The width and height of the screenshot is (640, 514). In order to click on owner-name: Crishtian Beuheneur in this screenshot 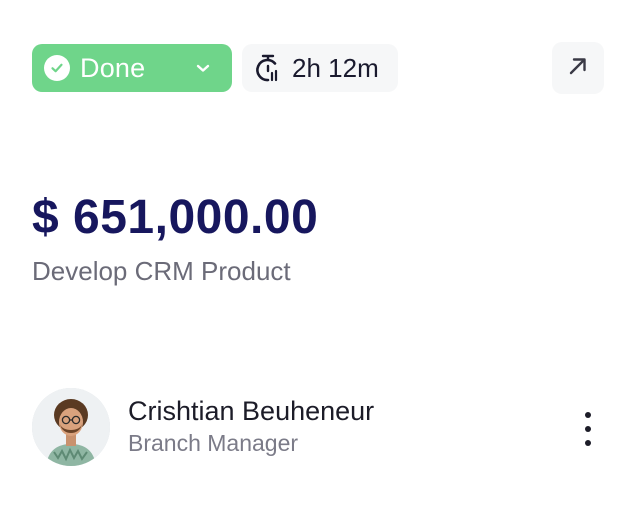, I will do `click(251, 411)`.